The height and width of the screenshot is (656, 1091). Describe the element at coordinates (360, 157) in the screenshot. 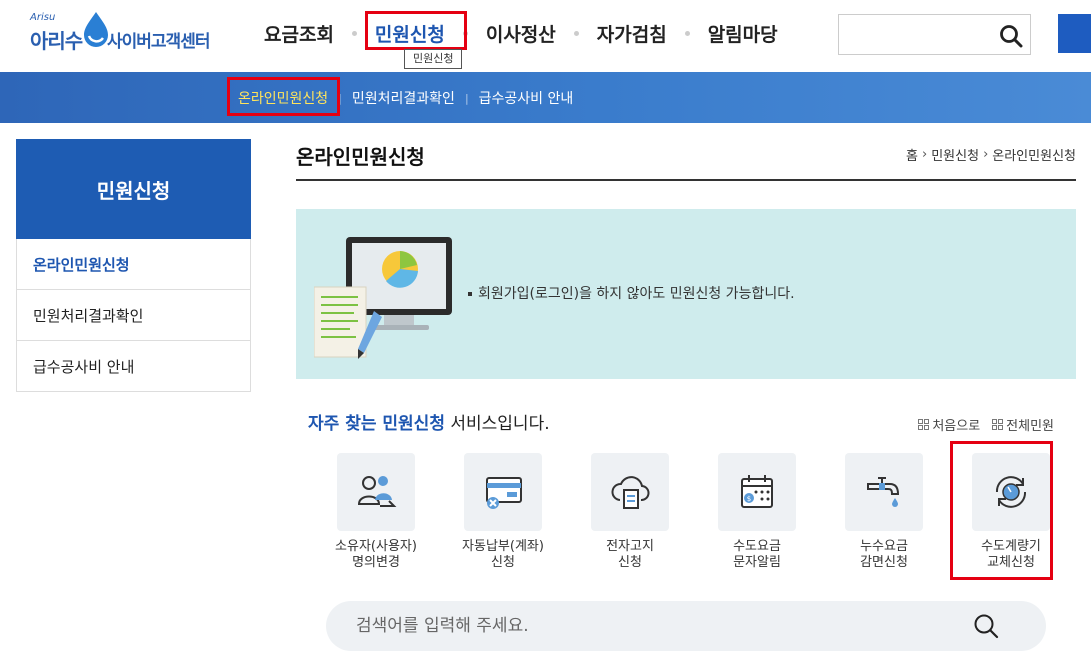

I see `page-title: 온라인민원신청` at that location.